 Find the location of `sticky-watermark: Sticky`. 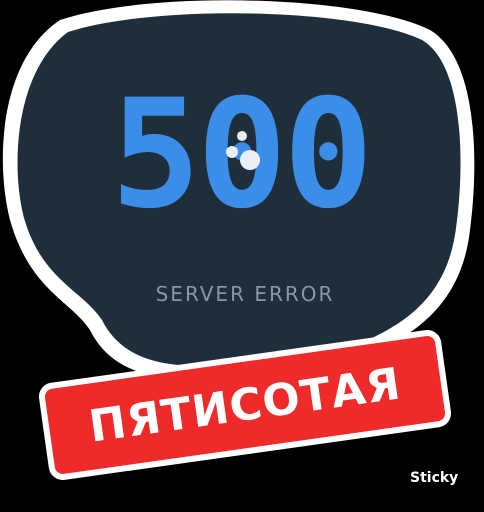

sticky-watermark: Sticky is located at coordinates (434, 478).